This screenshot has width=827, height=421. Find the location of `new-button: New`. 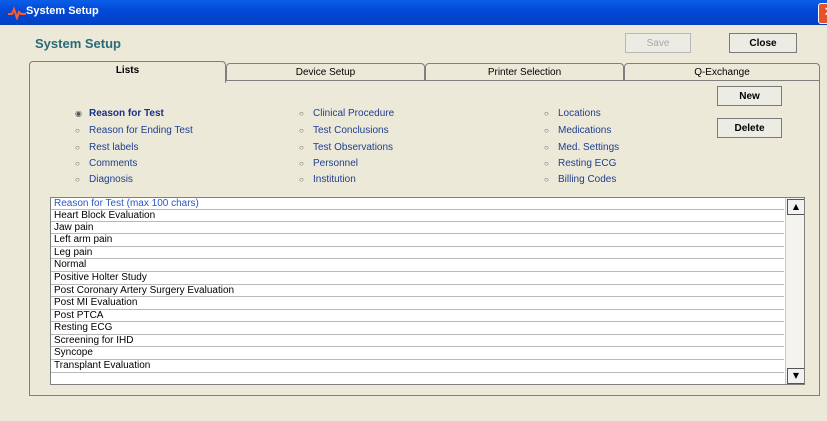

new-button: New is located at coordinates (749, 96).